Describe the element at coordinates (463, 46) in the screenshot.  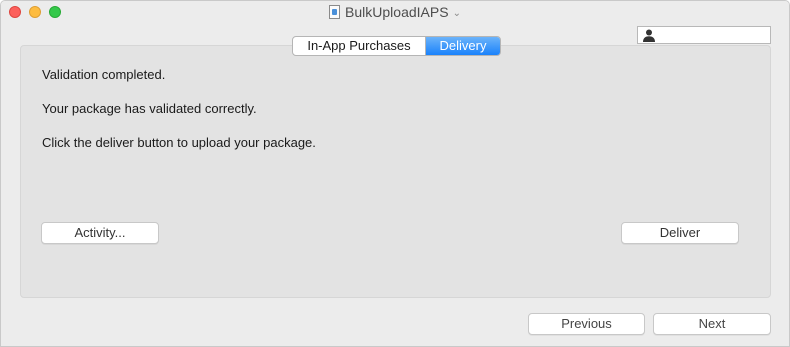
I see `tab-delivery: Delivery` at that location.